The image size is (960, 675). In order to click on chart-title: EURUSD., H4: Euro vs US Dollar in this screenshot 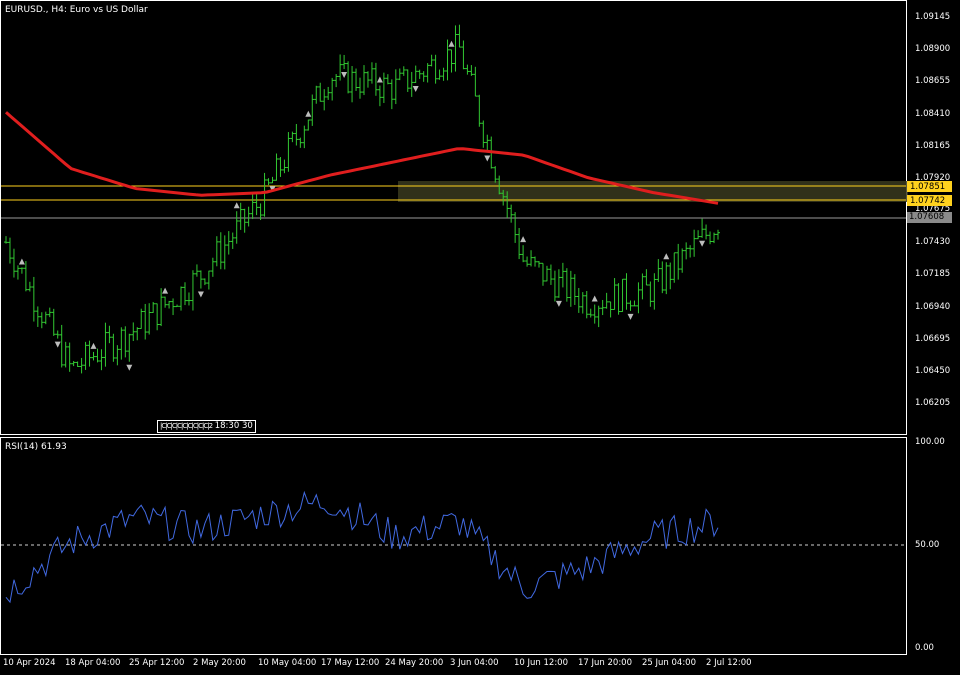, I will do `click(76, 10)`.